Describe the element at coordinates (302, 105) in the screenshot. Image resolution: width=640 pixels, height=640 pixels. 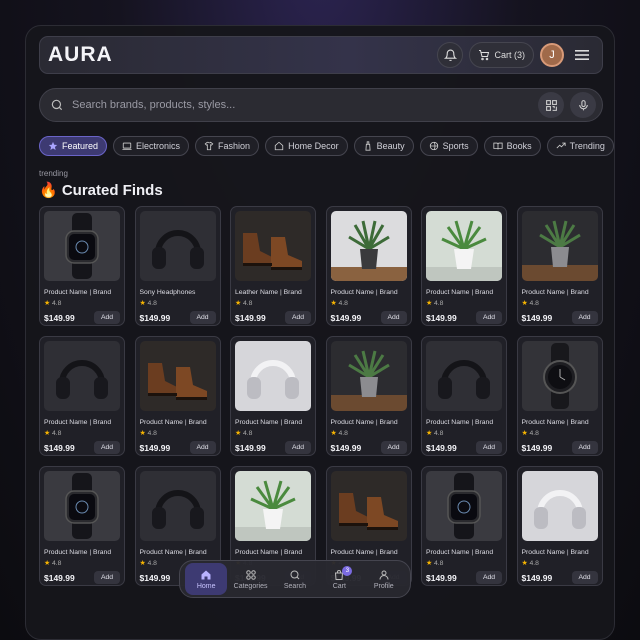
I see `search-input` at that location.